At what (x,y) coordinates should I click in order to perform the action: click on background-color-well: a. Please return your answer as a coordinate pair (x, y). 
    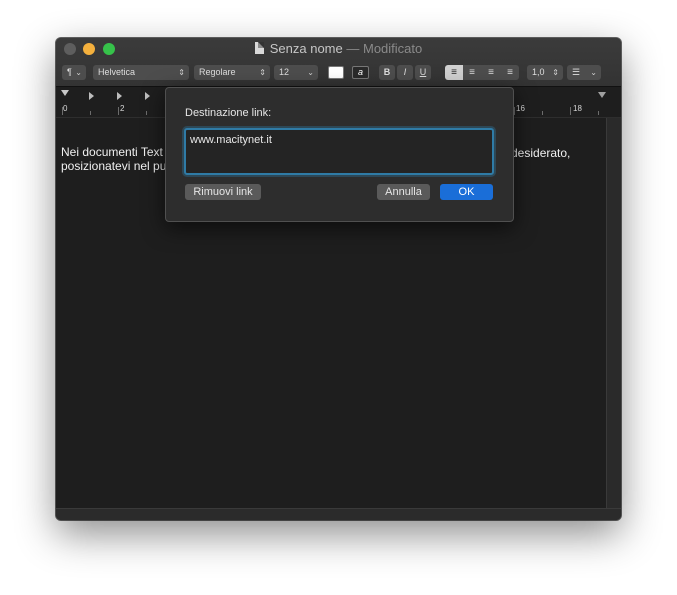
    Looking at the image, I should click on (360, 72).